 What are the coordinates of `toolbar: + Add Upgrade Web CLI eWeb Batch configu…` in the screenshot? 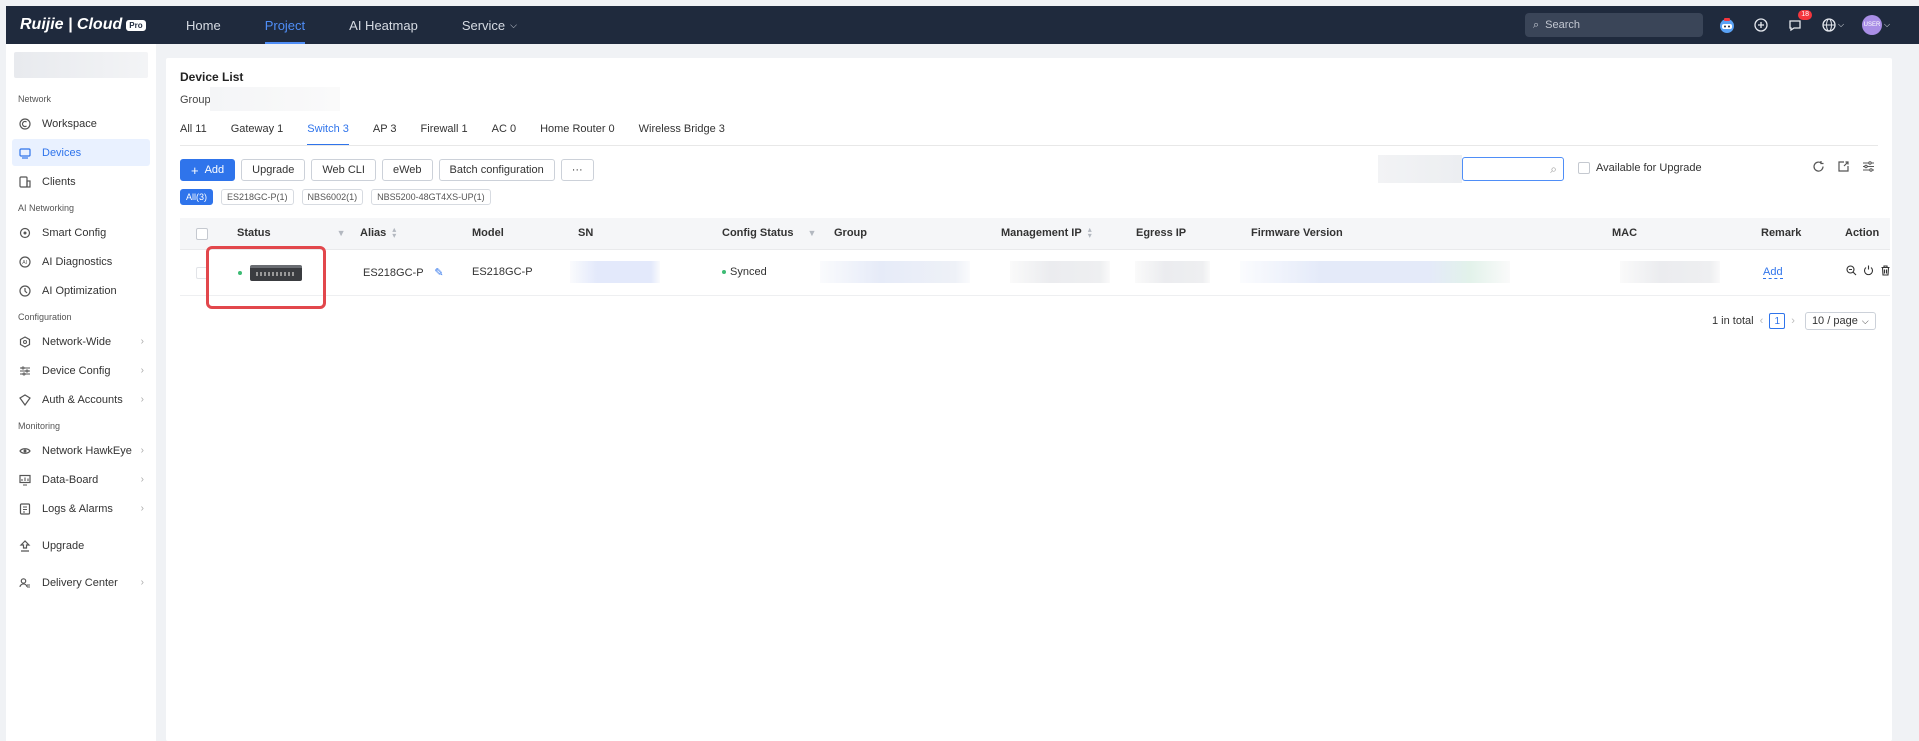 It's located at (387, 170).